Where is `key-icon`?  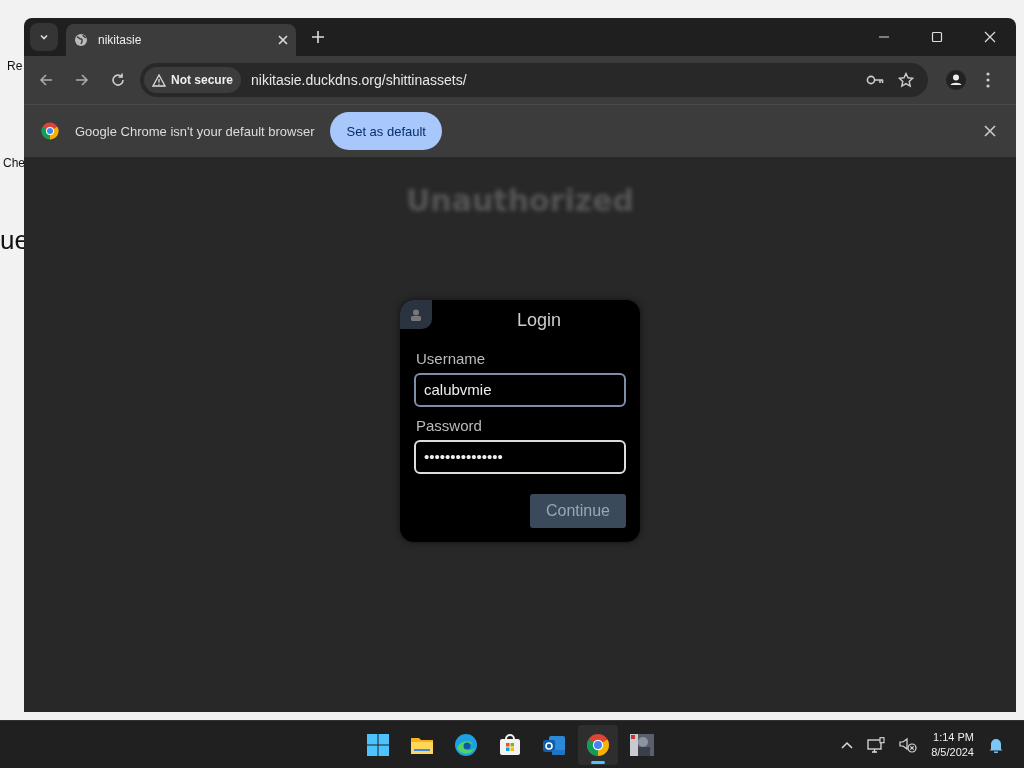 key-icon is located at coordinates (875, 80).